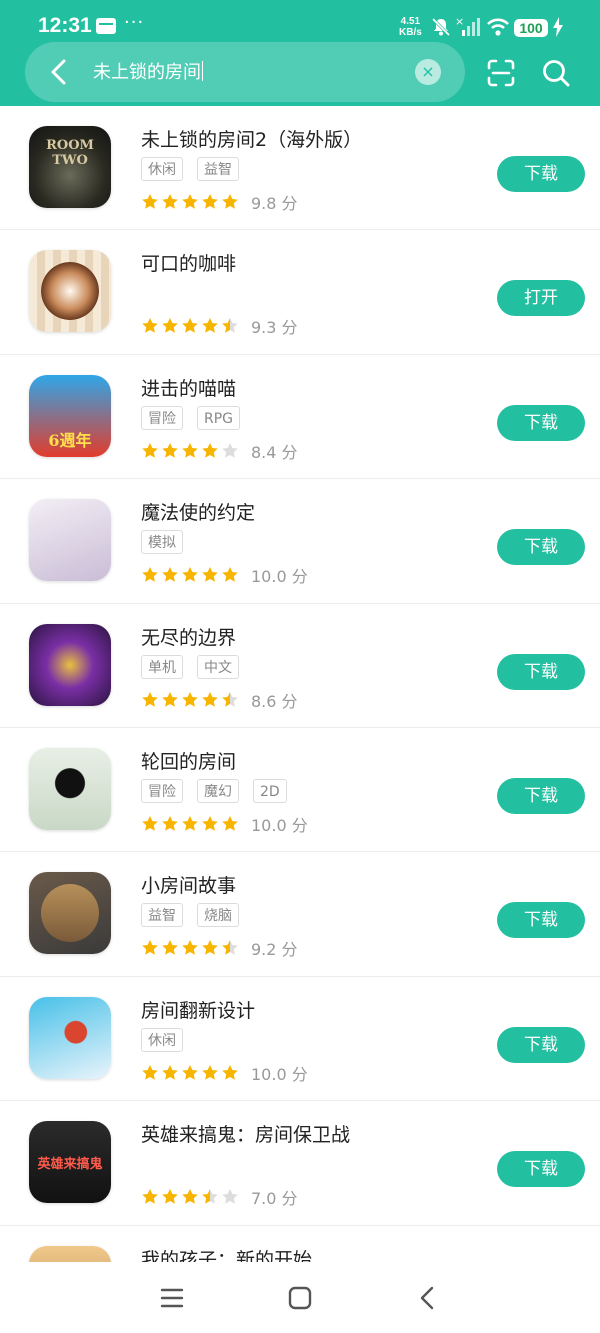  Describe the element at coordinates (498, 27) in the screenshot. I see `wifi-icon` at that location.